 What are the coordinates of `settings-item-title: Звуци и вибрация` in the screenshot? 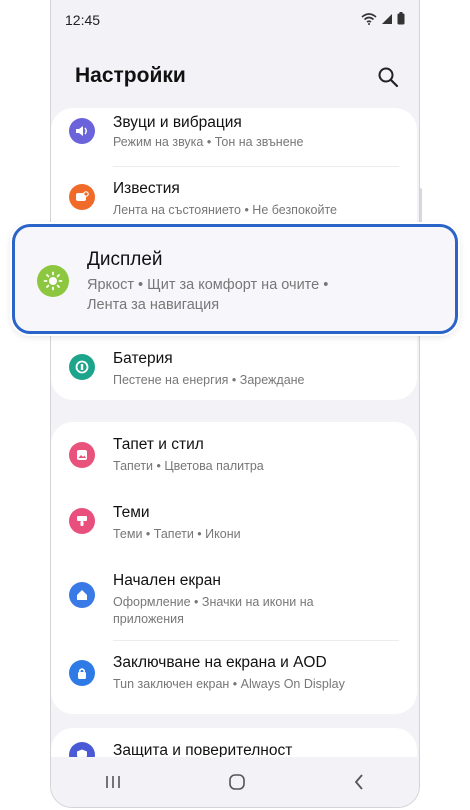 It's located at (177, 122).